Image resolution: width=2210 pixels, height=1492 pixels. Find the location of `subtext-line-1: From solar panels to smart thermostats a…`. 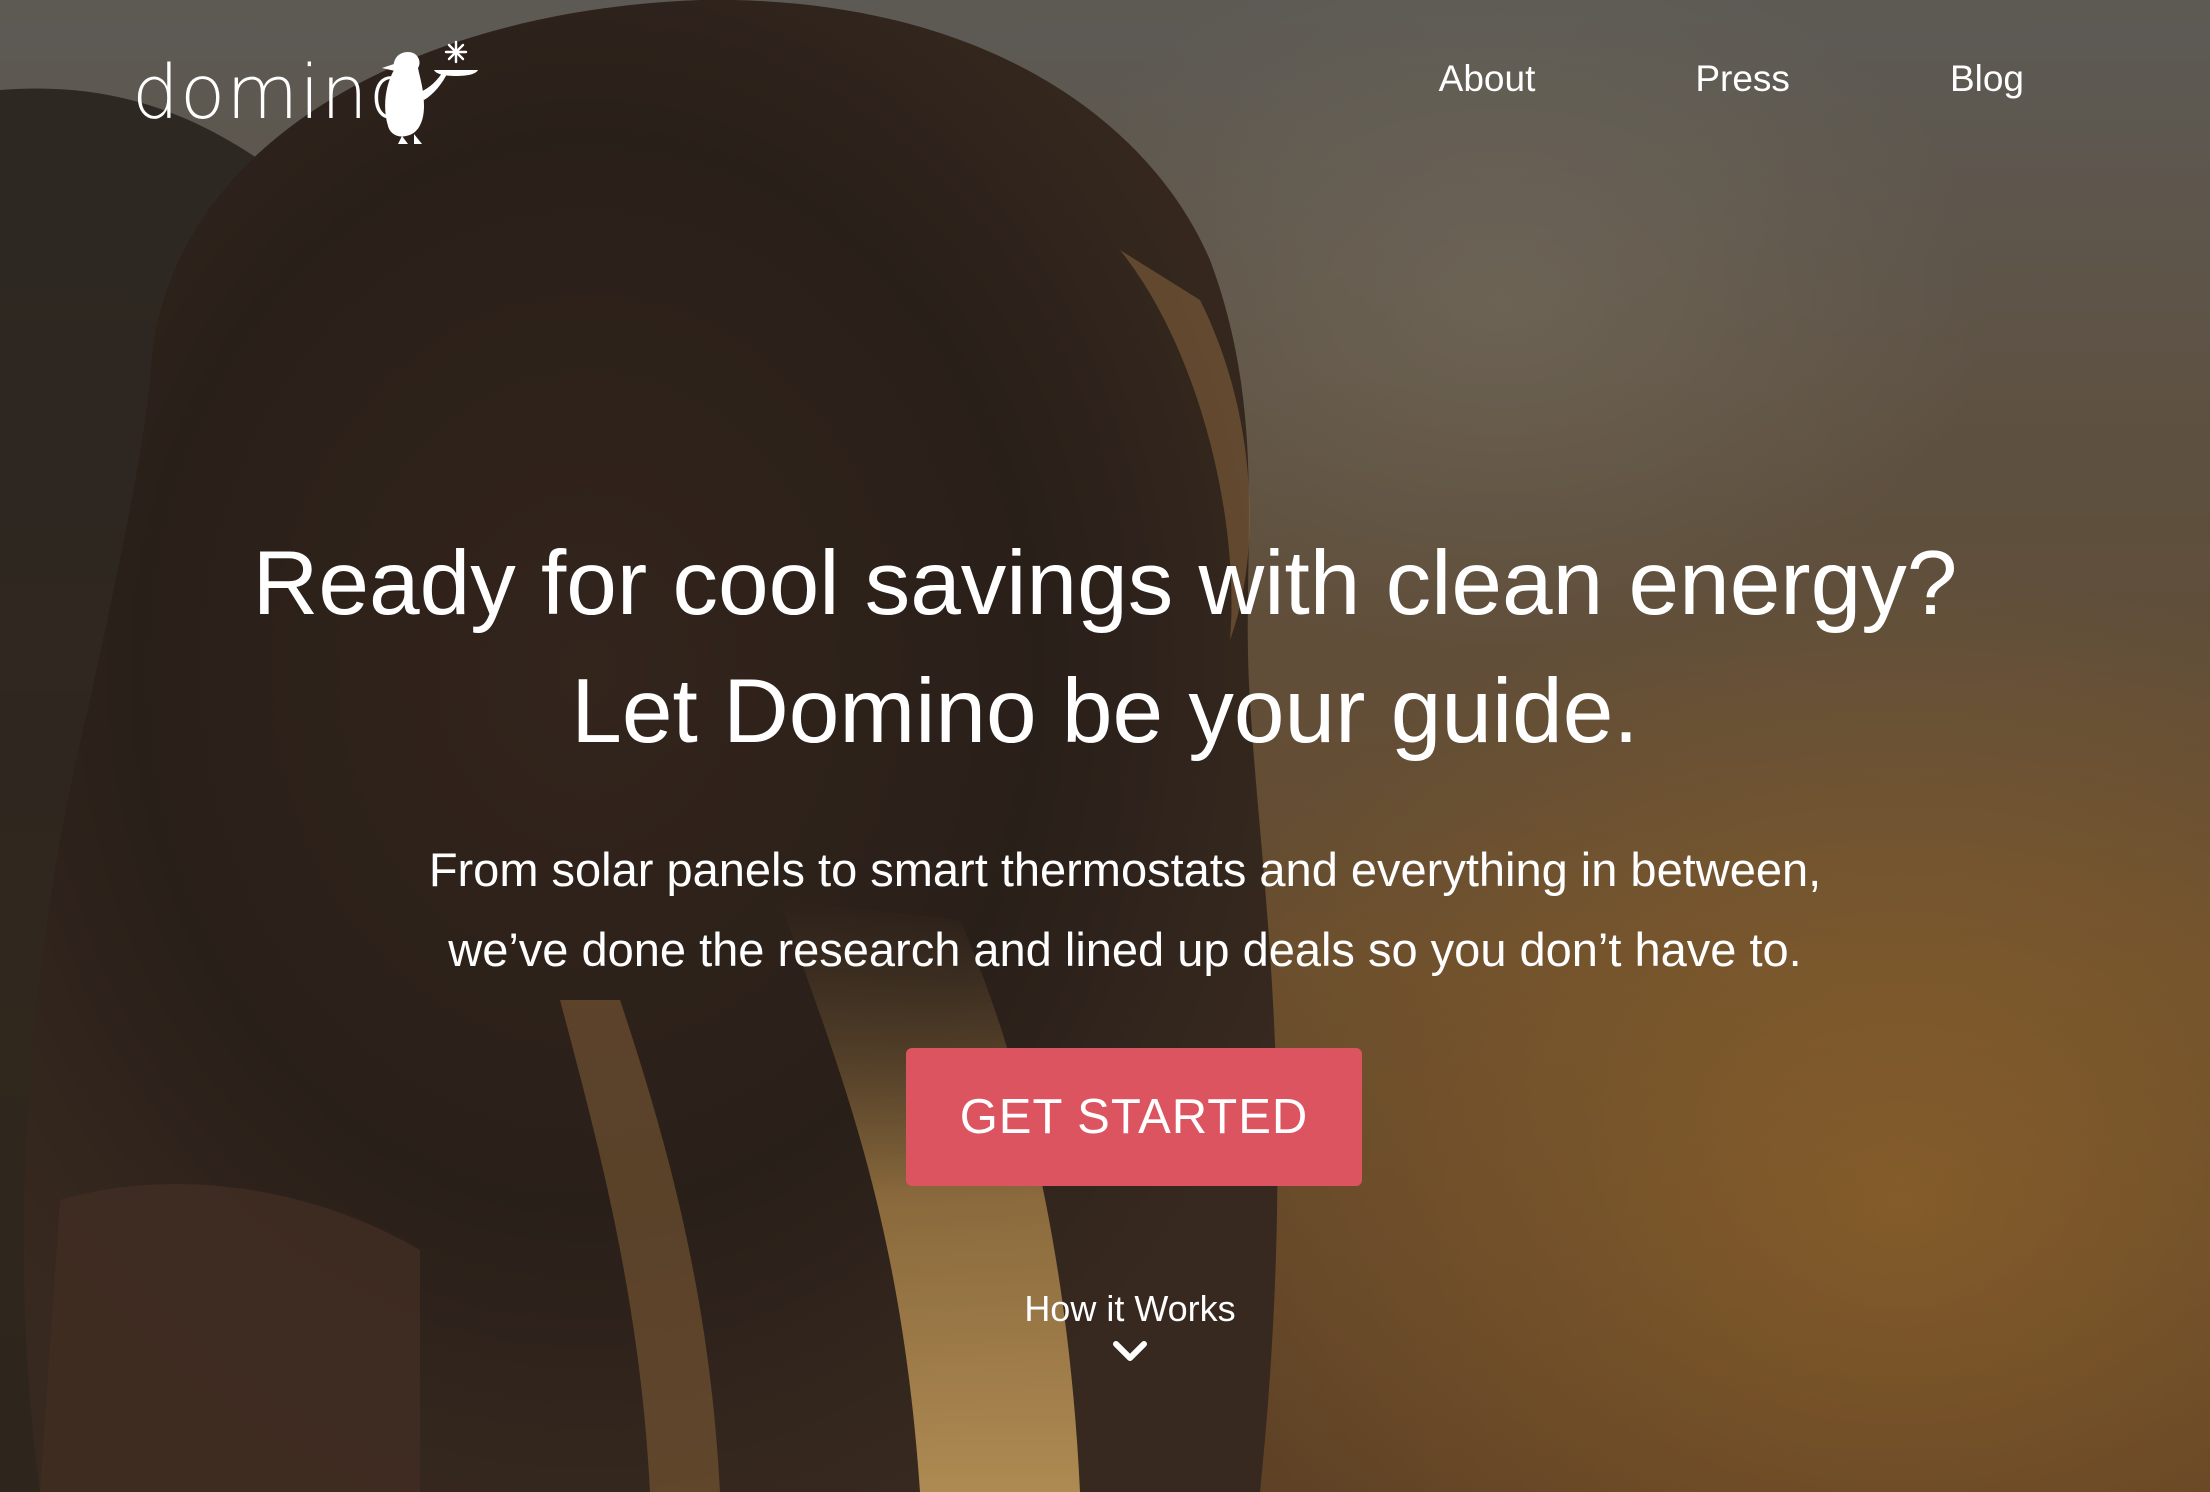

subtext-line-1: From solar panels to smart thermostats a… is located at coordinates (1125, 869).